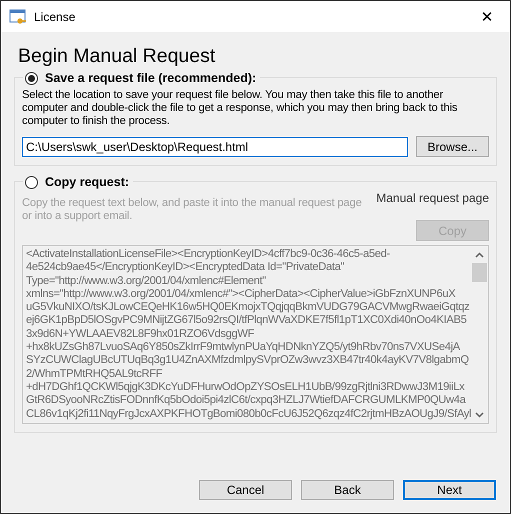 This screenshot has height=514, width=511. I want to click on dialog-button: Next, so click(449, 490).